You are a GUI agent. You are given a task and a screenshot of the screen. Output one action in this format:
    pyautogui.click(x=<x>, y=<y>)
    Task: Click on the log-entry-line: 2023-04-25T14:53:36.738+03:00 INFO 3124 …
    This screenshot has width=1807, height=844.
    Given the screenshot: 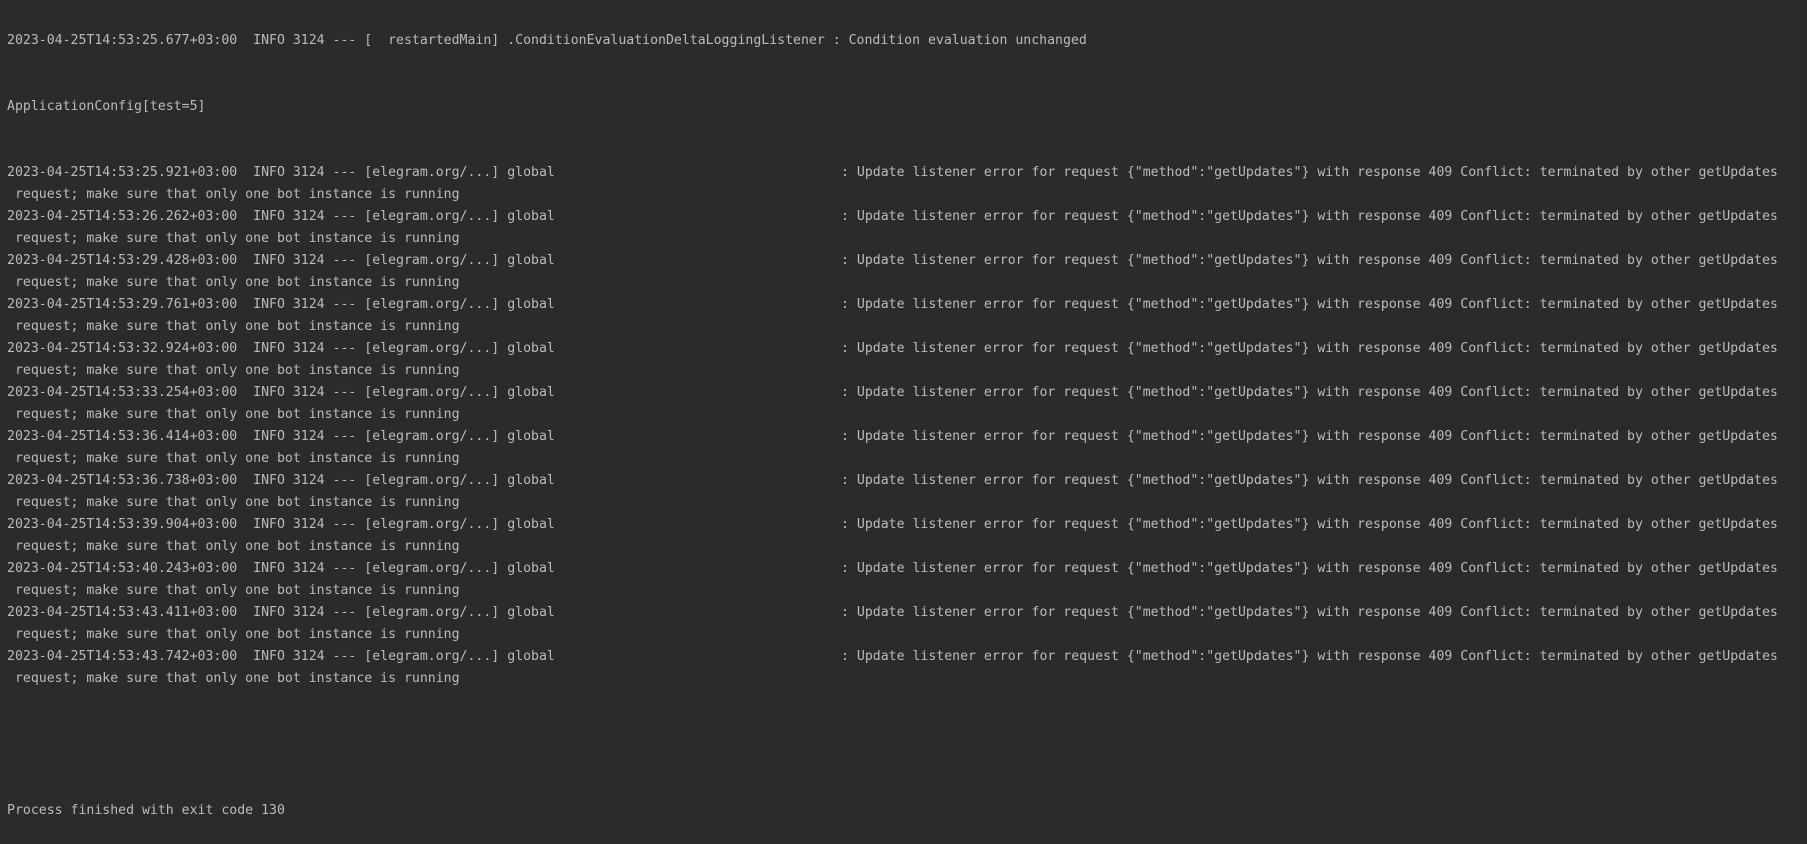 What is the action you would take?
    pyautogui.click(x=903, y=481)
    